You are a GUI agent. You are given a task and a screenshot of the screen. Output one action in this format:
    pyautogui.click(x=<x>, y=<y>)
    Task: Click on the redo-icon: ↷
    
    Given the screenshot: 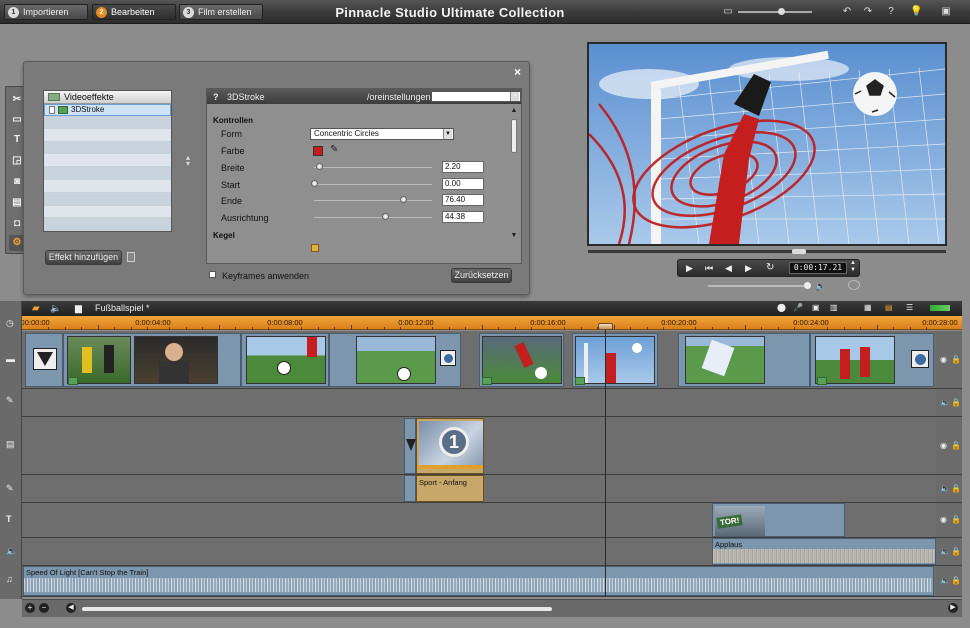 What is the action you would take?
    pyautogui.click(x=868, y=12)
    